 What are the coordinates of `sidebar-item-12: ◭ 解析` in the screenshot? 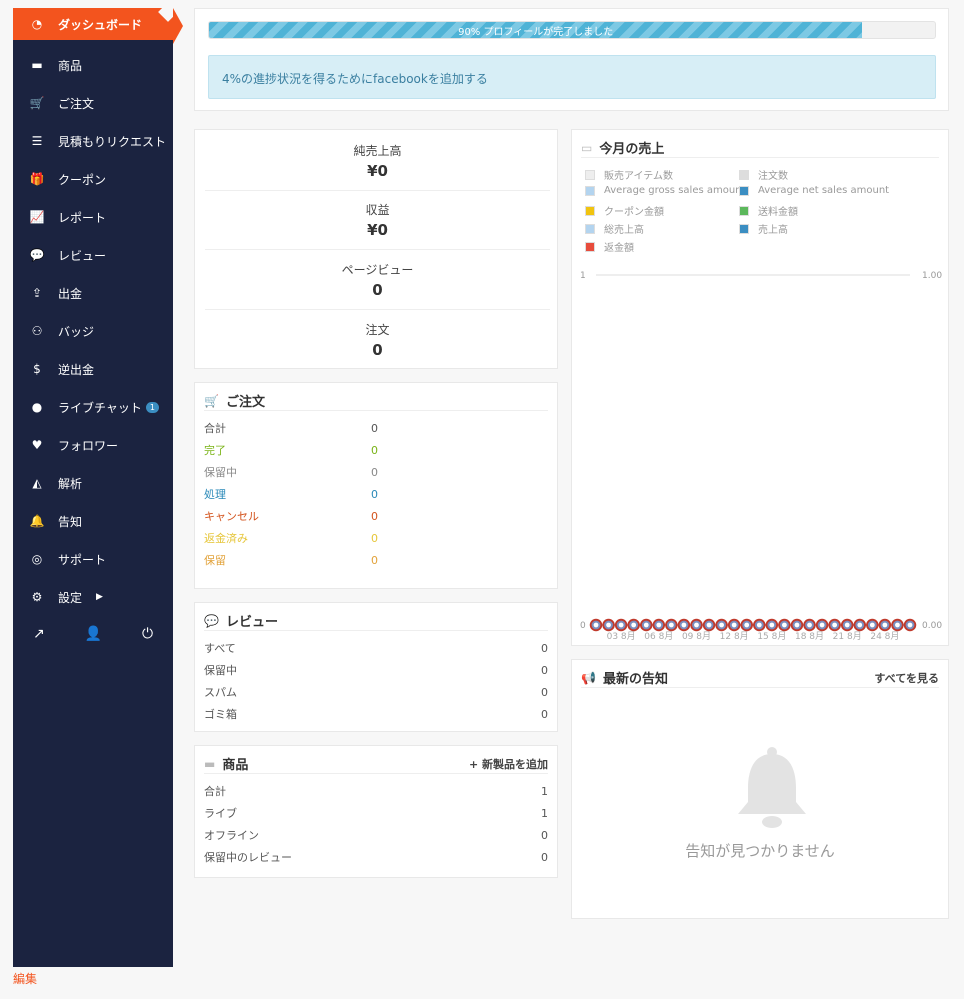 It's located at (93, 483).